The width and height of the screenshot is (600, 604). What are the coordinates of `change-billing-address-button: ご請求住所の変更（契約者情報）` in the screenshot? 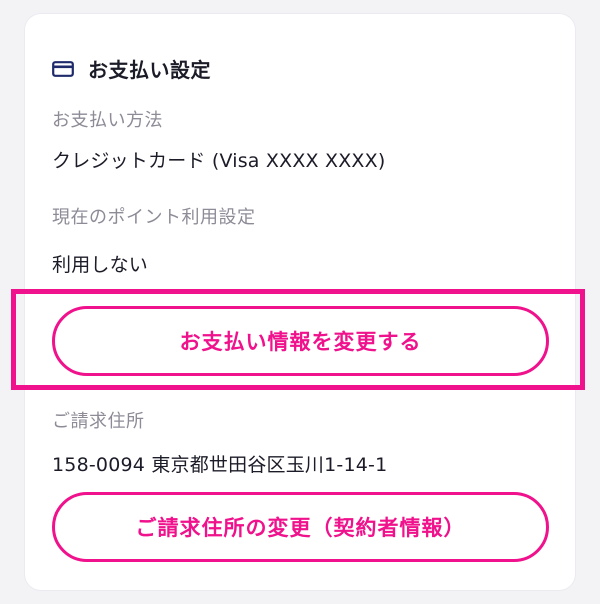 It's located at (300, 527).